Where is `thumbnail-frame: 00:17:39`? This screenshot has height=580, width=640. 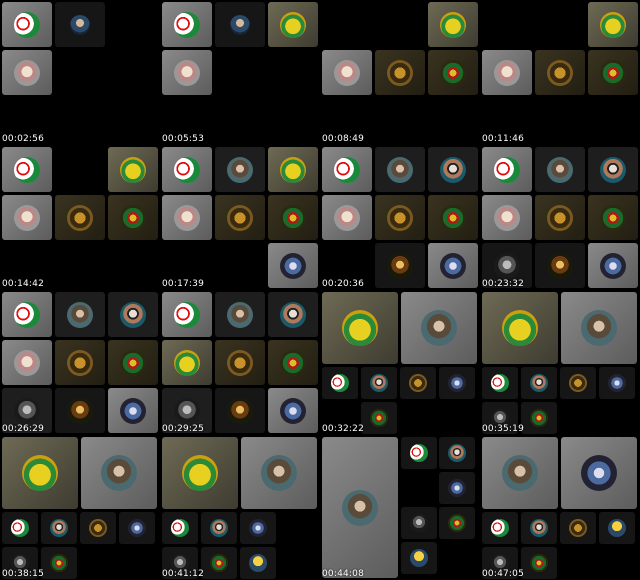 thumbnail-frame: 00:17:39 is located at coordinates (239, 217).